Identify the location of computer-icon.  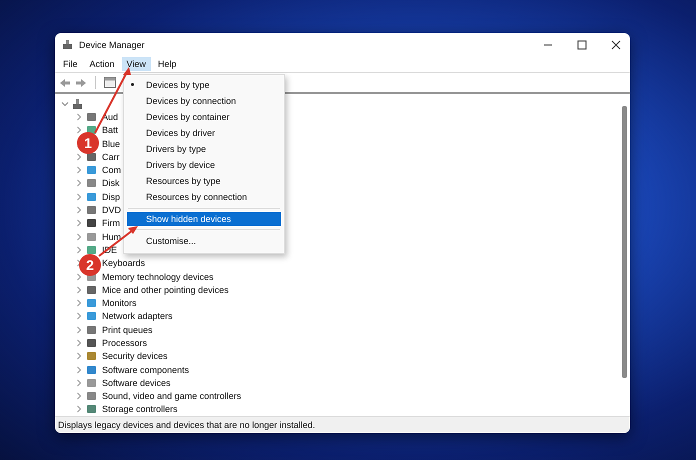
(77, 103).